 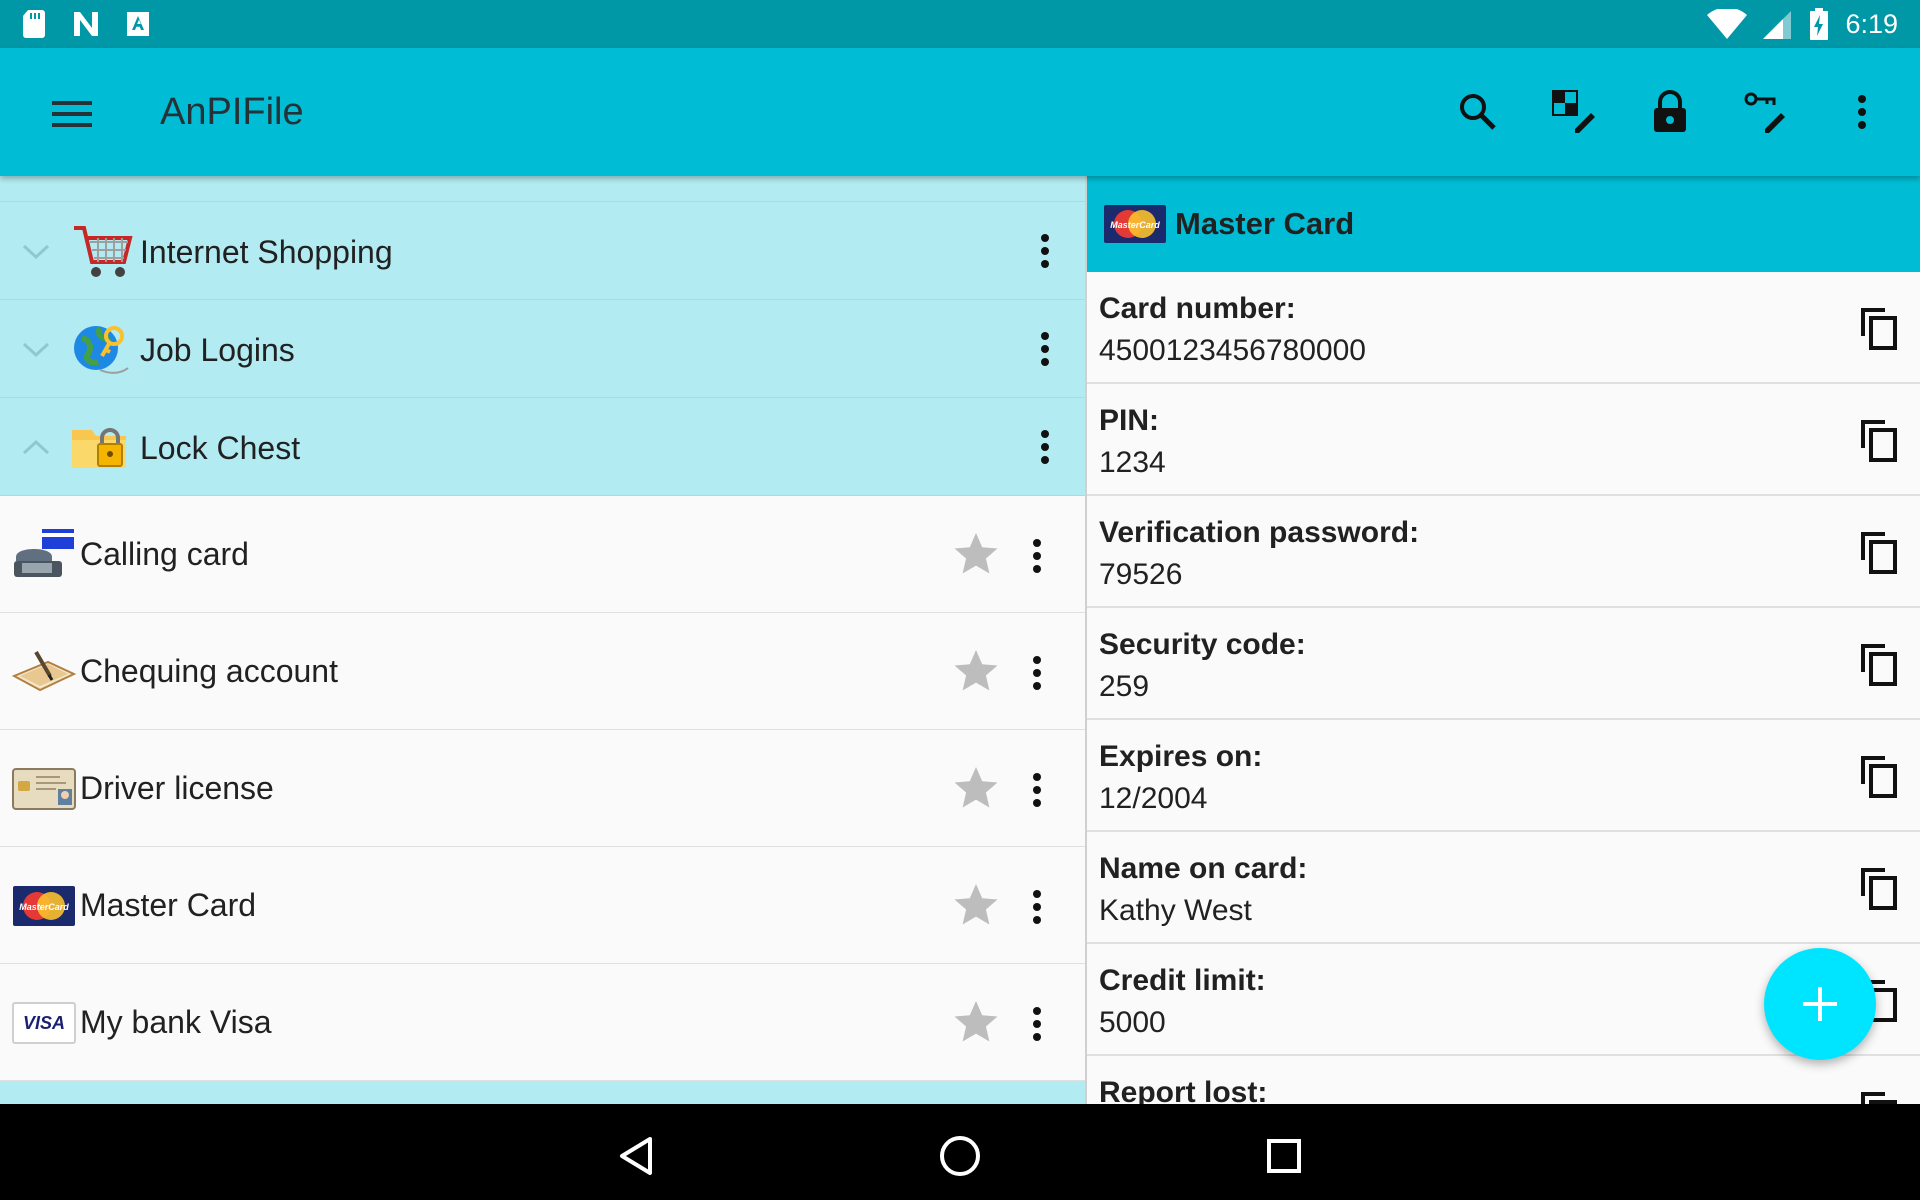 What do you see at coordinates (542, 788) in the screenshot?
I see `list-item-driver-license: Driver license` at bounding box center [542, 788].